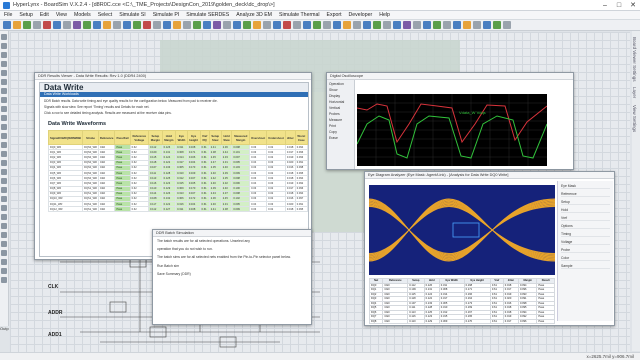 The height and width of the screenshot is (360, 640). What do you see at coordinates (340, 90) in the screenshot?
I see `scope-option: Show` at bounding box center [340, 90].